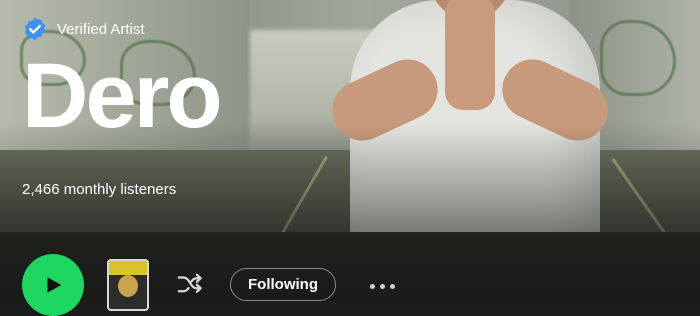 The width and height of the screenshot is (700, 316). What do you see at coordinates (99, 189) in the screenshot?
I see `monthly-listeners: 2,466 monthly listeners` at bounding box center [99, 189].